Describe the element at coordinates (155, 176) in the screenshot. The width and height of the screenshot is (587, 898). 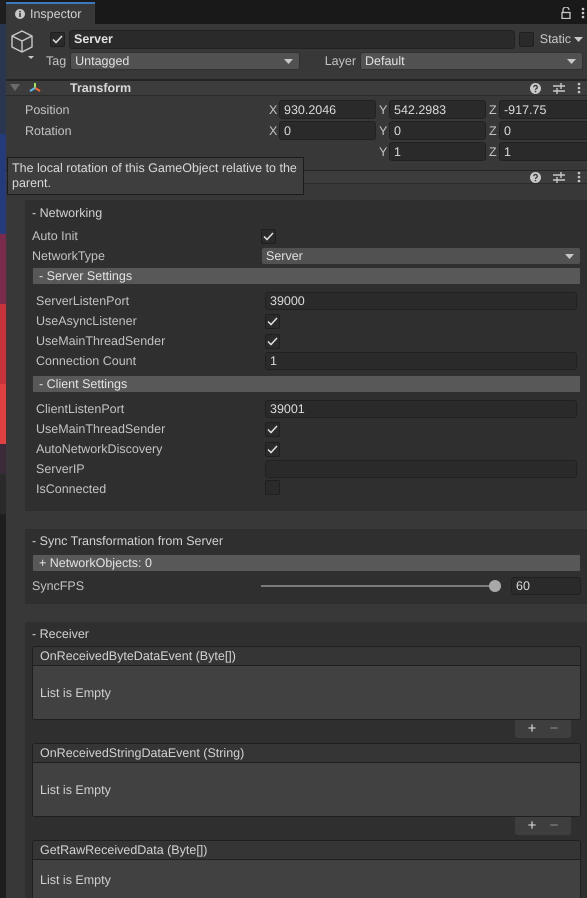
I see `tooltip: The local rotation of this GameObject relative to the parent.` at that location.